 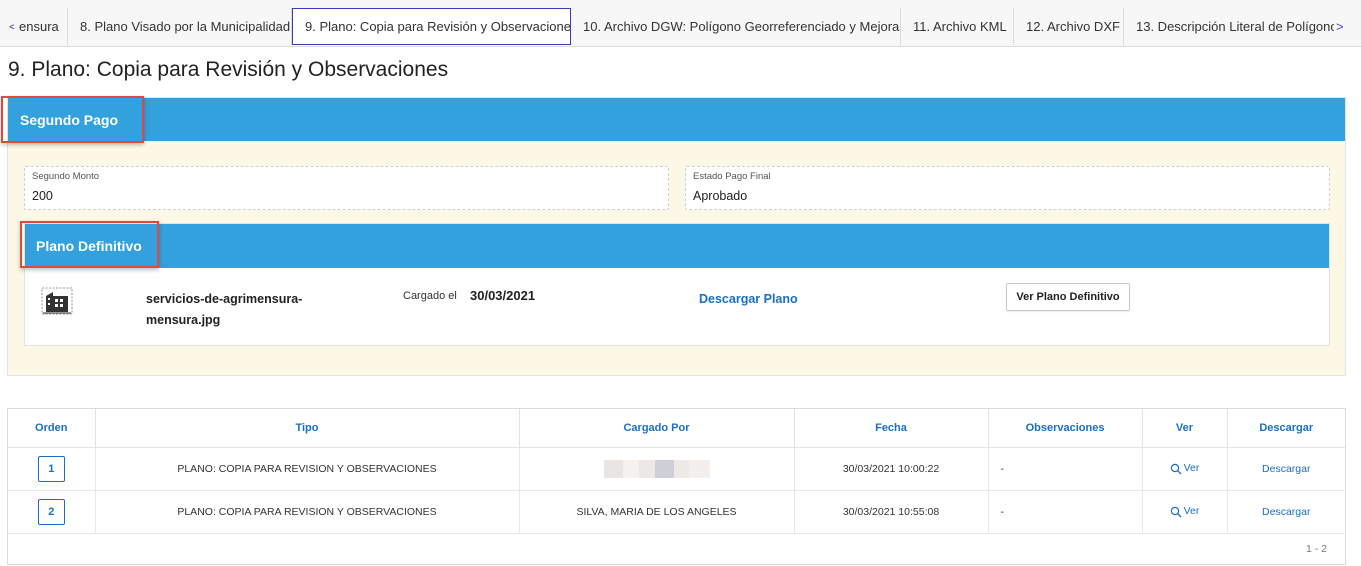 What do you see at coordinates (503, 295) in the screenshot?
I see `loaded-date: 30/03/2021` at bounding box center [503, 295].